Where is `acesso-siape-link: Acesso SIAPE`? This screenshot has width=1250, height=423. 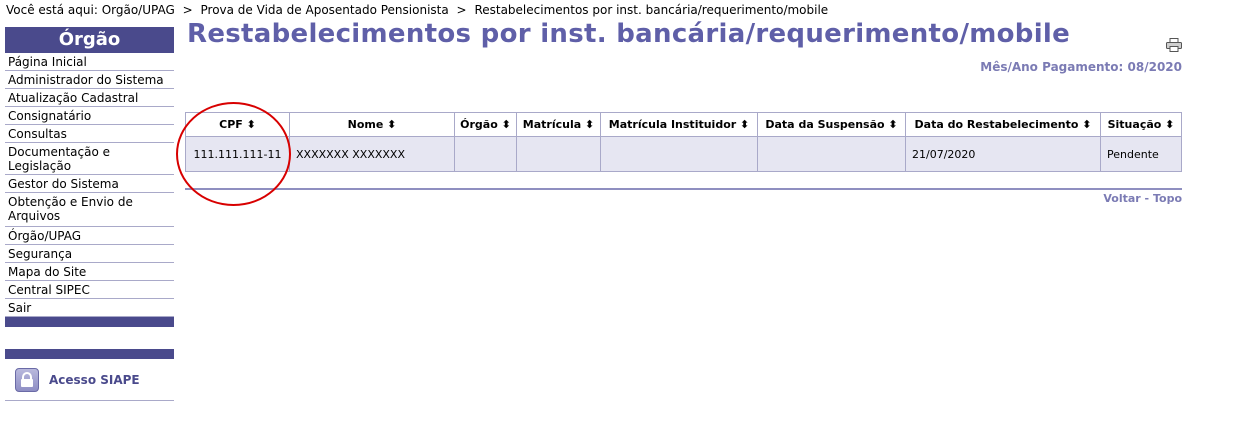
acesso-siape-link: Acesso SIAPE is located at coordinates (89, 380).